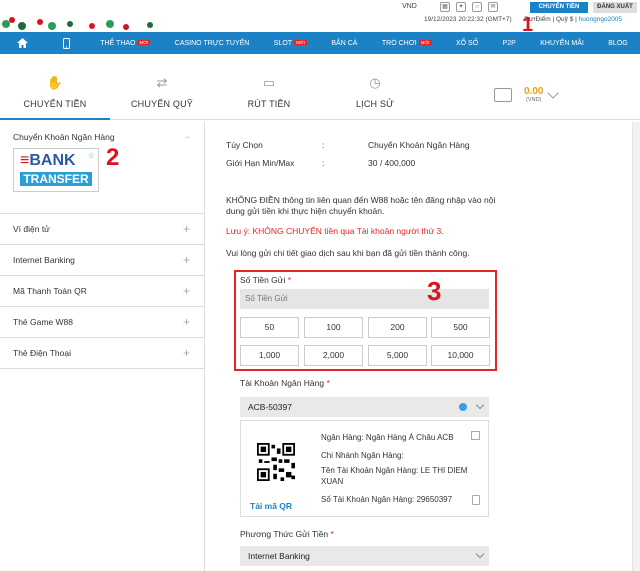  I want to click on external-link-icon, so click(475, 435).